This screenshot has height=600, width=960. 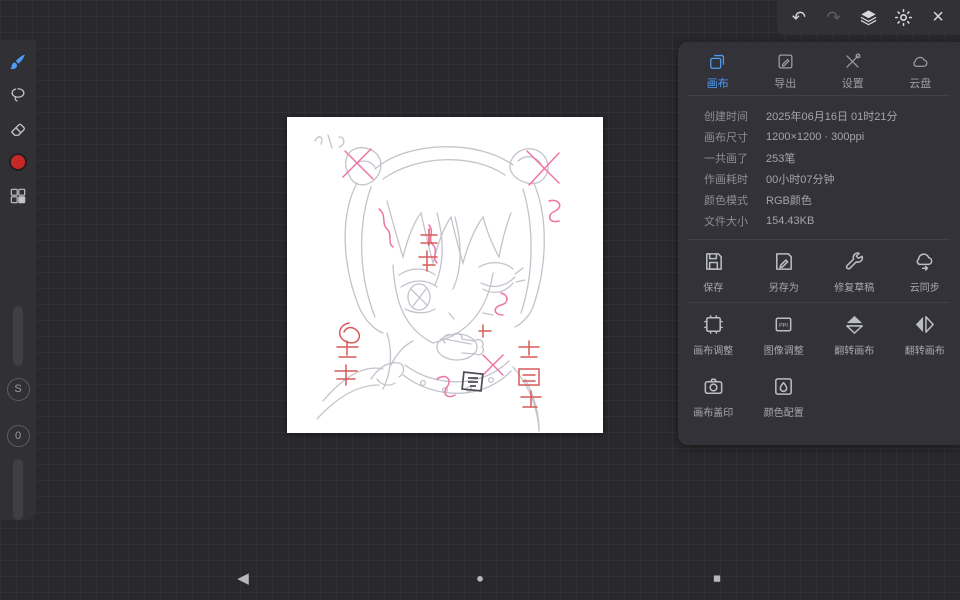 What do you see at coordinates (789, 200) in the screenshot?
I see `info-value: RGB颜色` at bounding box center [789, 200].